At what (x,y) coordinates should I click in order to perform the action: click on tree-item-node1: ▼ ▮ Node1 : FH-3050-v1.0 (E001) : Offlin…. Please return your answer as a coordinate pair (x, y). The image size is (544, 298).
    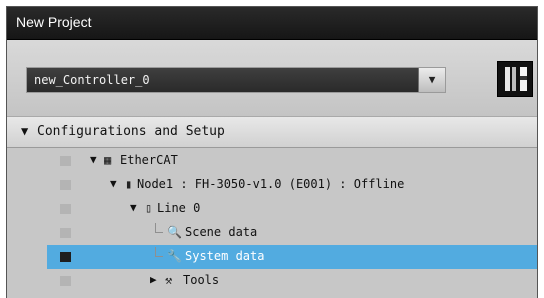
    Looking at the image, I should click on (272, 185).